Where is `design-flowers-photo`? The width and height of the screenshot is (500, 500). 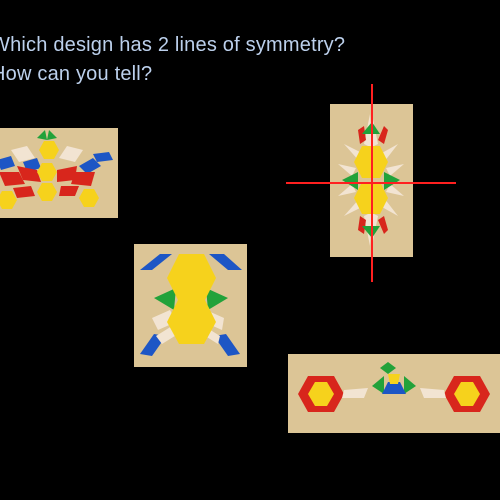 design-flowers-photo is located at coordinates (394, 393).